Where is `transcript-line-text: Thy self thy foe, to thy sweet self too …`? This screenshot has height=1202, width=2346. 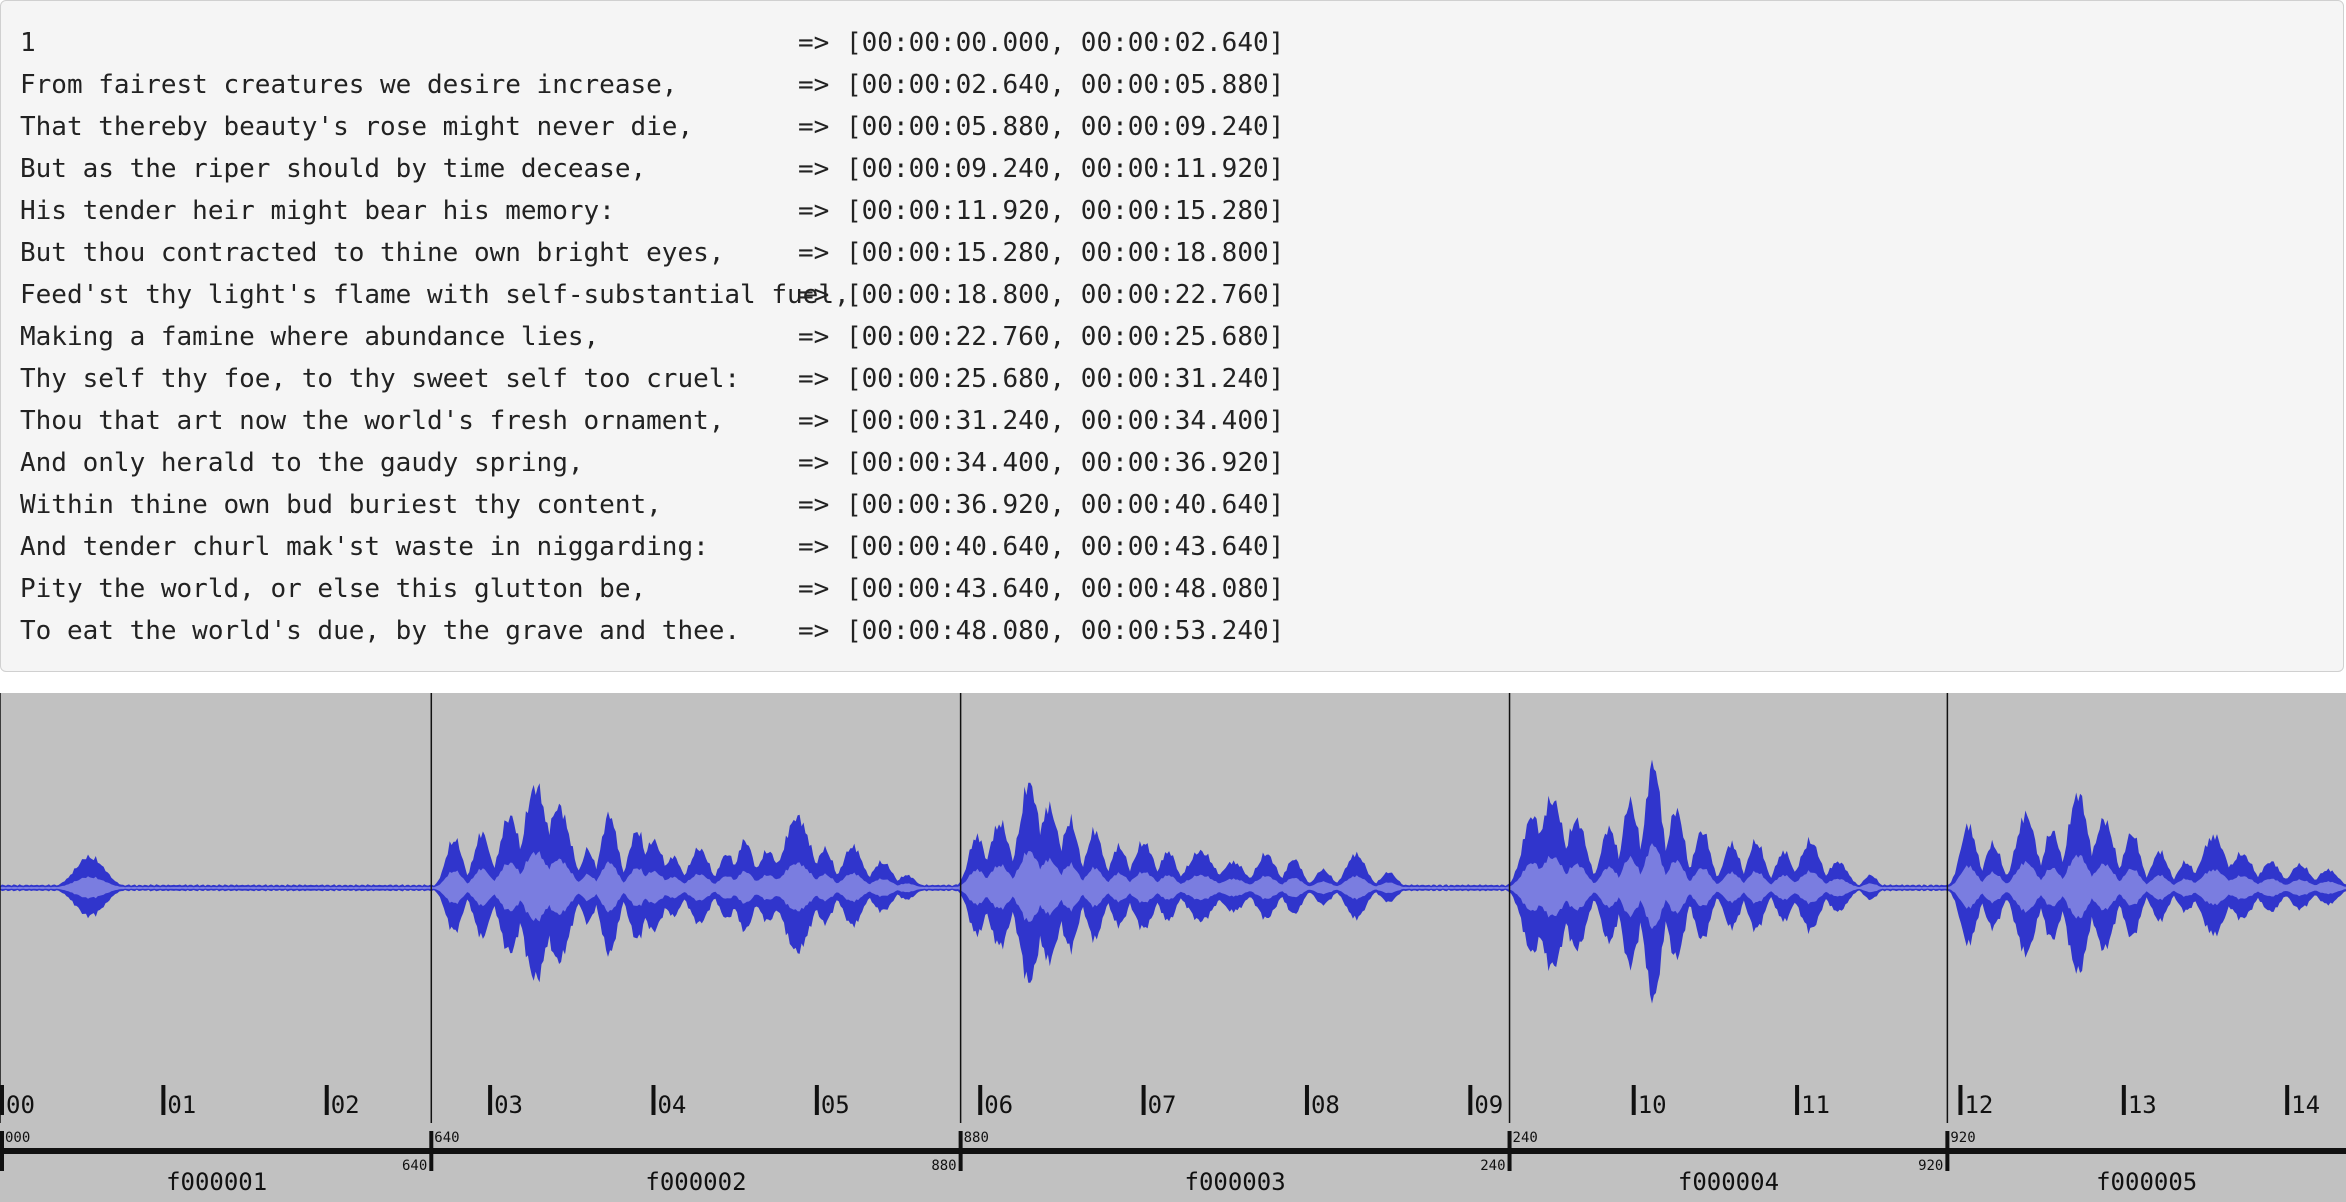
transcript-line-text: Thy self thy foe, to thy sweet self too … is located at coordinates (380, 379).